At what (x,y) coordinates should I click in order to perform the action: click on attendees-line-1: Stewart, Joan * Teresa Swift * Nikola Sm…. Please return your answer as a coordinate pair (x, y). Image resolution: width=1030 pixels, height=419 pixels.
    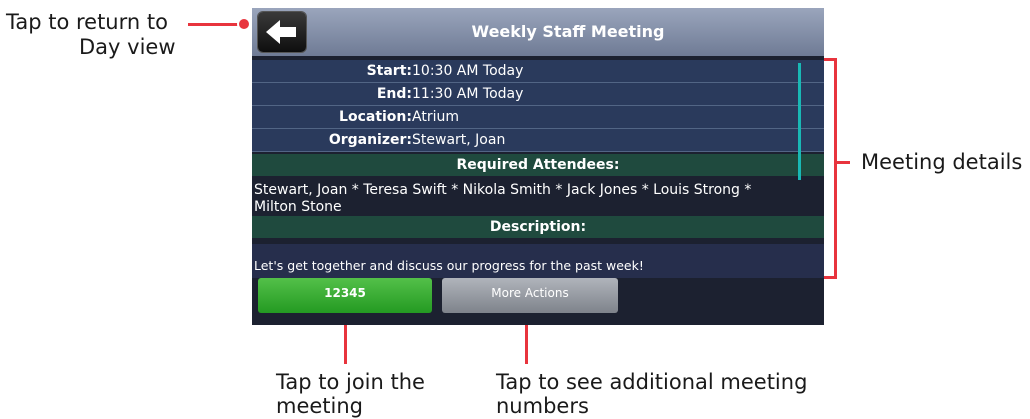
    Looking at the image, I should click on (503, 190).